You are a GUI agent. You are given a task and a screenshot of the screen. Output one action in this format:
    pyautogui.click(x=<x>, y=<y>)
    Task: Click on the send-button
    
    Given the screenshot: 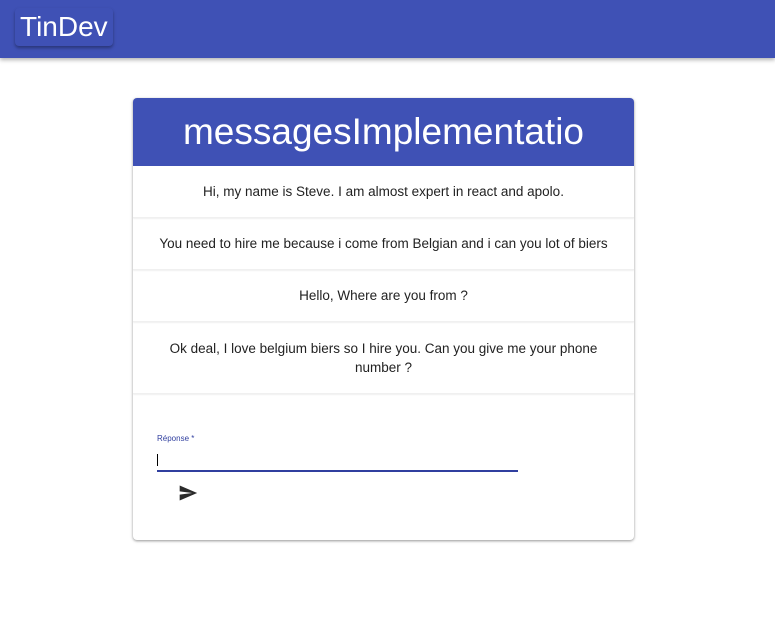 What is the action you would take?
    pyautogui.click(x=188, y=493)
    